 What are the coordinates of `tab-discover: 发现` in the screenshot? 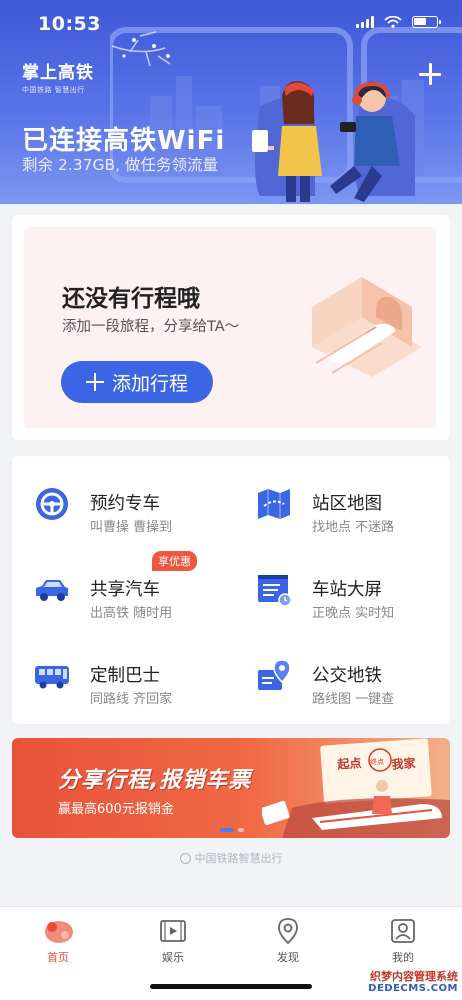 It's located at (288, 943).